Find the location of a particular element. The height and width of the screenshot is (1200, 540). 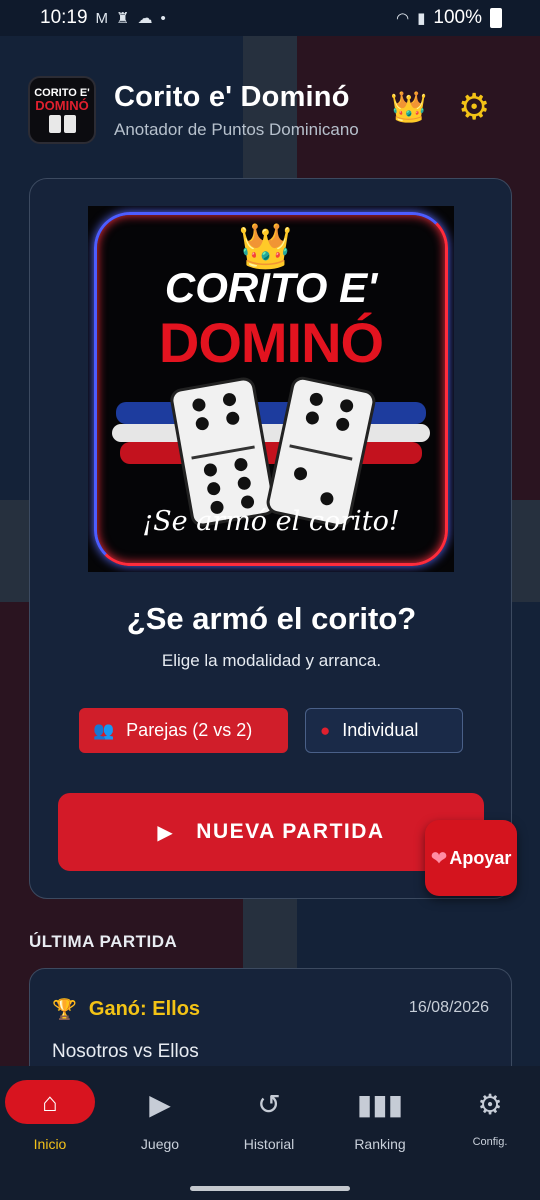

last-game-date: 16/08/2026 is located at coordinates (448, 1007).